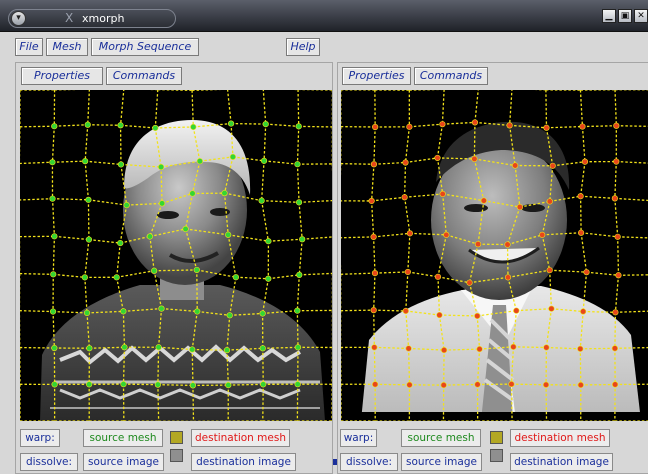  What do you see at coordinates (18, 18) in the screenshot?
I see `window-menu-button: ▾` at bounding box center [18, 18].